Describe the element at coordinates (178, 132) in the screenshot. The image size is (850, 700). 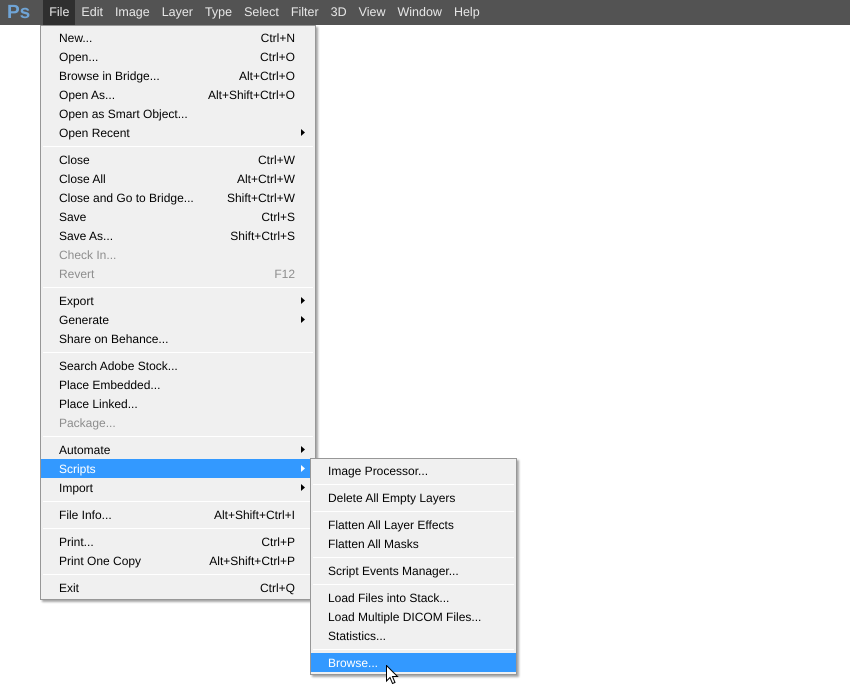
I see `menu-item: Open Recent` at that location.